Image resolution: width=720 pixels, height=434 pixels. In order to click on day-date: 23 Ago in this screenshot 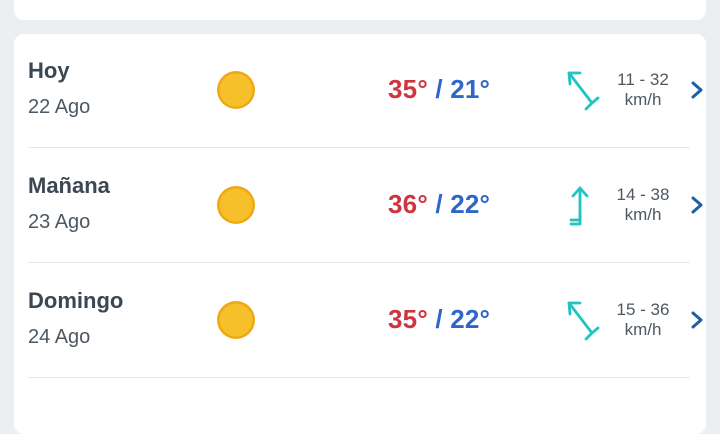, I will do `click(59, 222)`.